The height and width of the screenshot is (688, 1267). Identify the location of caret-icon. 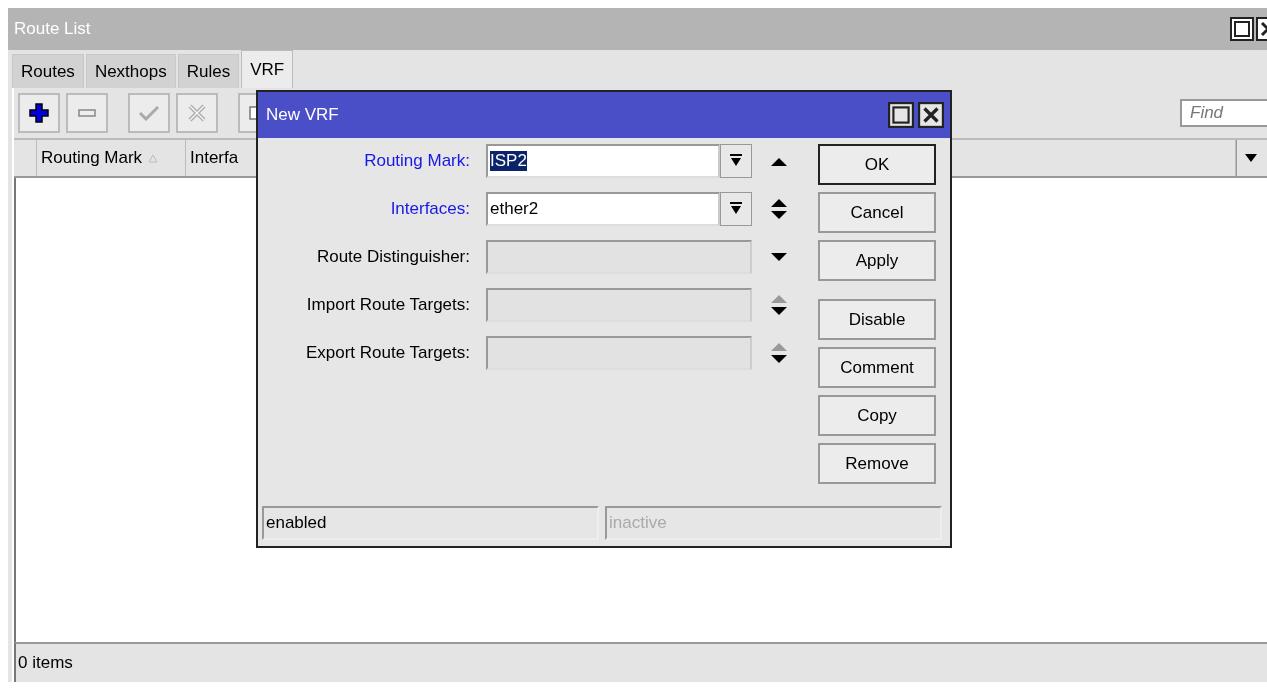
(1251, 158).